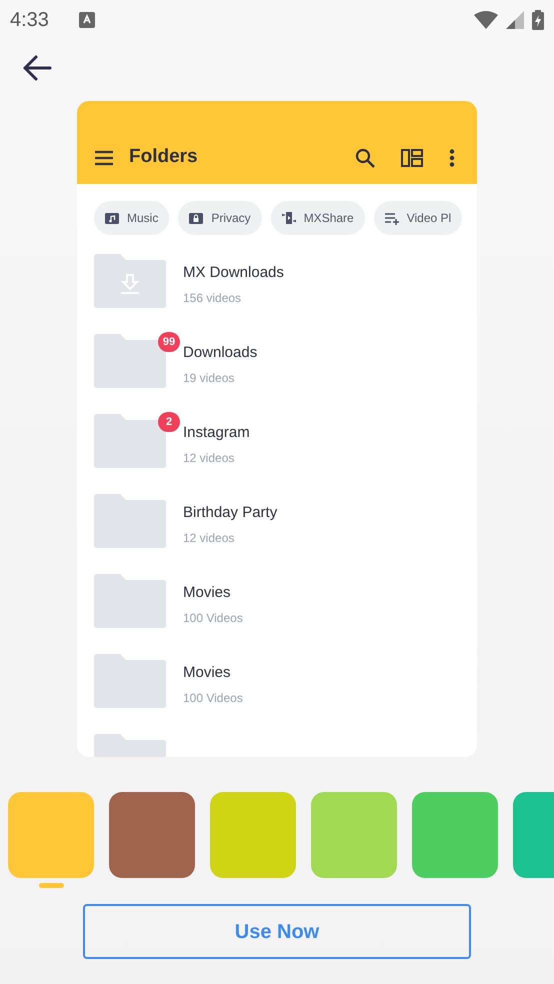  Describe the element at coordinates (86, 20) in the screenshot. I see `keyboard-icon` at that location.